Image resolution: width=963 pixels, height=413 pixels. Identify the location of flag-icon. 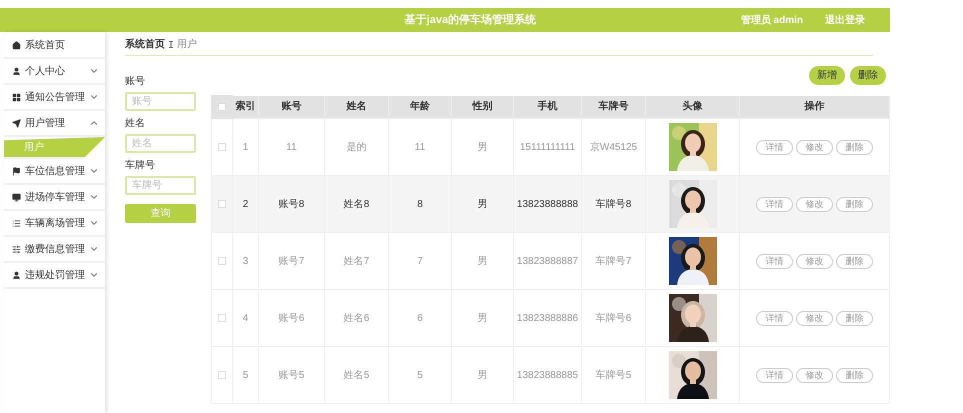
(16, 171).